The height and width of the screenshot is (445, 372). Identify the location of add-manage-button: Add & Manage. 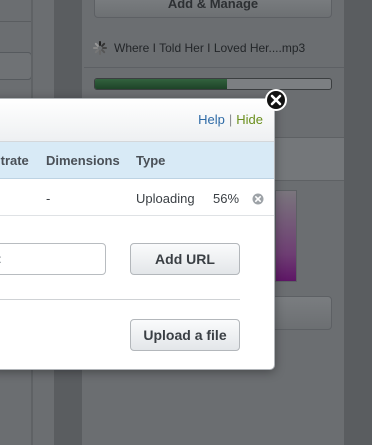
(213, 9).